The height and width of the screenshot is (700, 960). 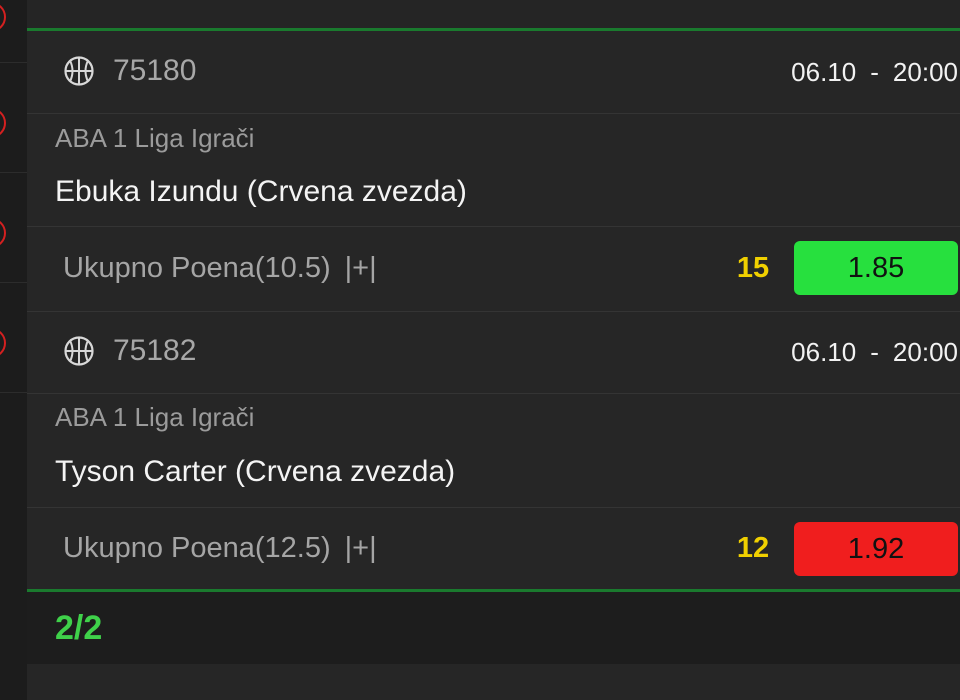 What do you see at coordinates (261, 191) in the screenshot?
I see `player-name: Ebuka Izundu (Crvena zvezda)` at bounding box center [261, 191].